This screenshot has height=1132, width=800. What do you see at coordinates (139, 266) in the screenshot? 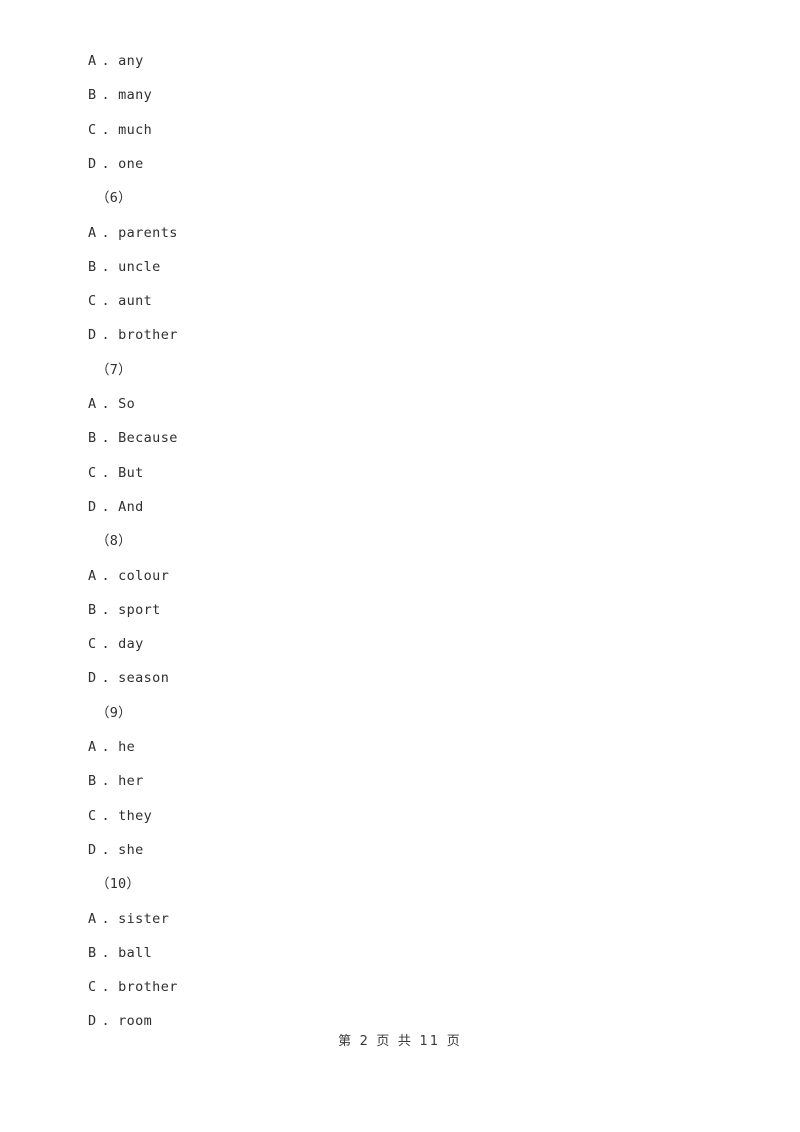
I see `option-text: uncle` at bounding box center [139, 266].